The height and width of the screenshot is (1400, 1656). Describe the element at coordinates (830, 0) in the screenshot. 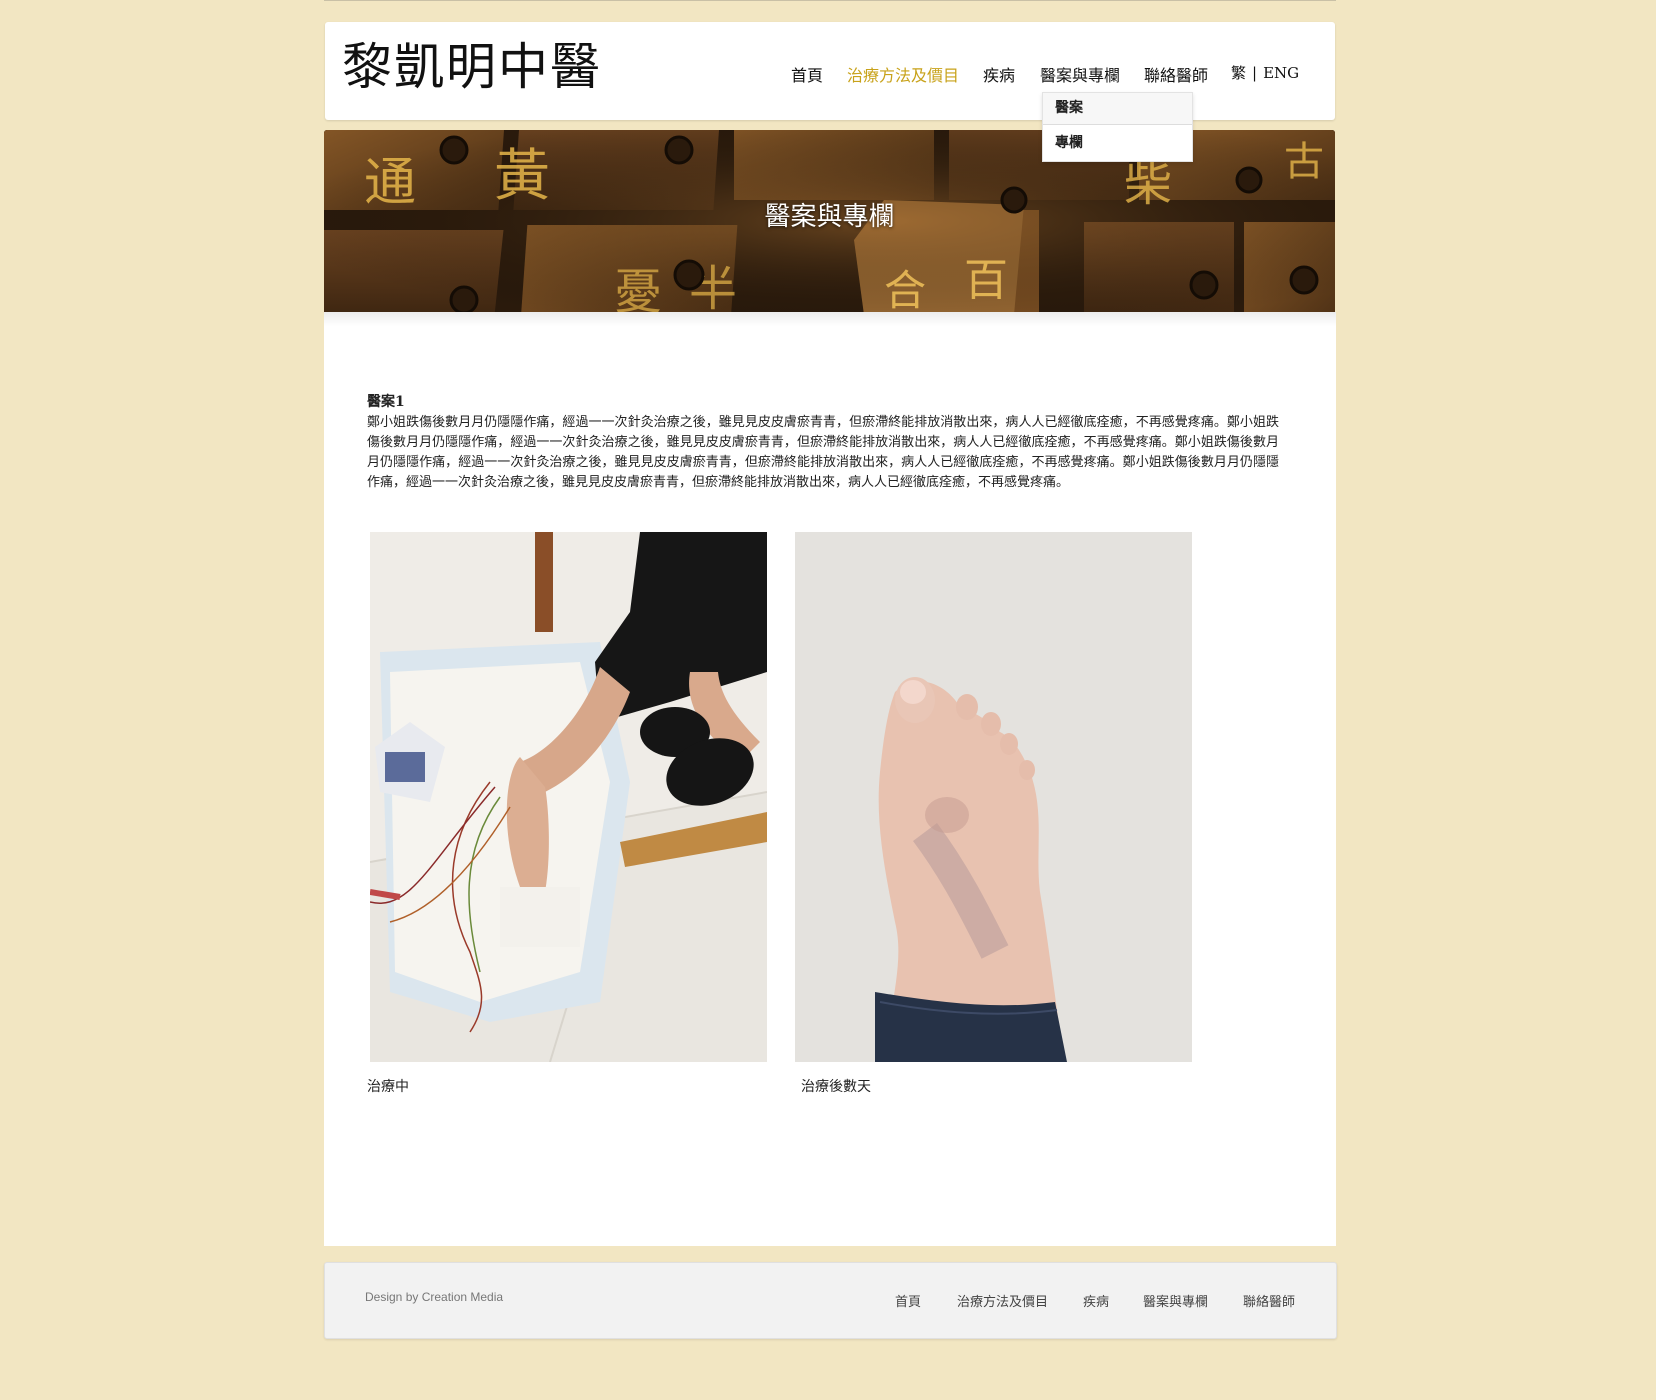

I see `top-divider` at that location.